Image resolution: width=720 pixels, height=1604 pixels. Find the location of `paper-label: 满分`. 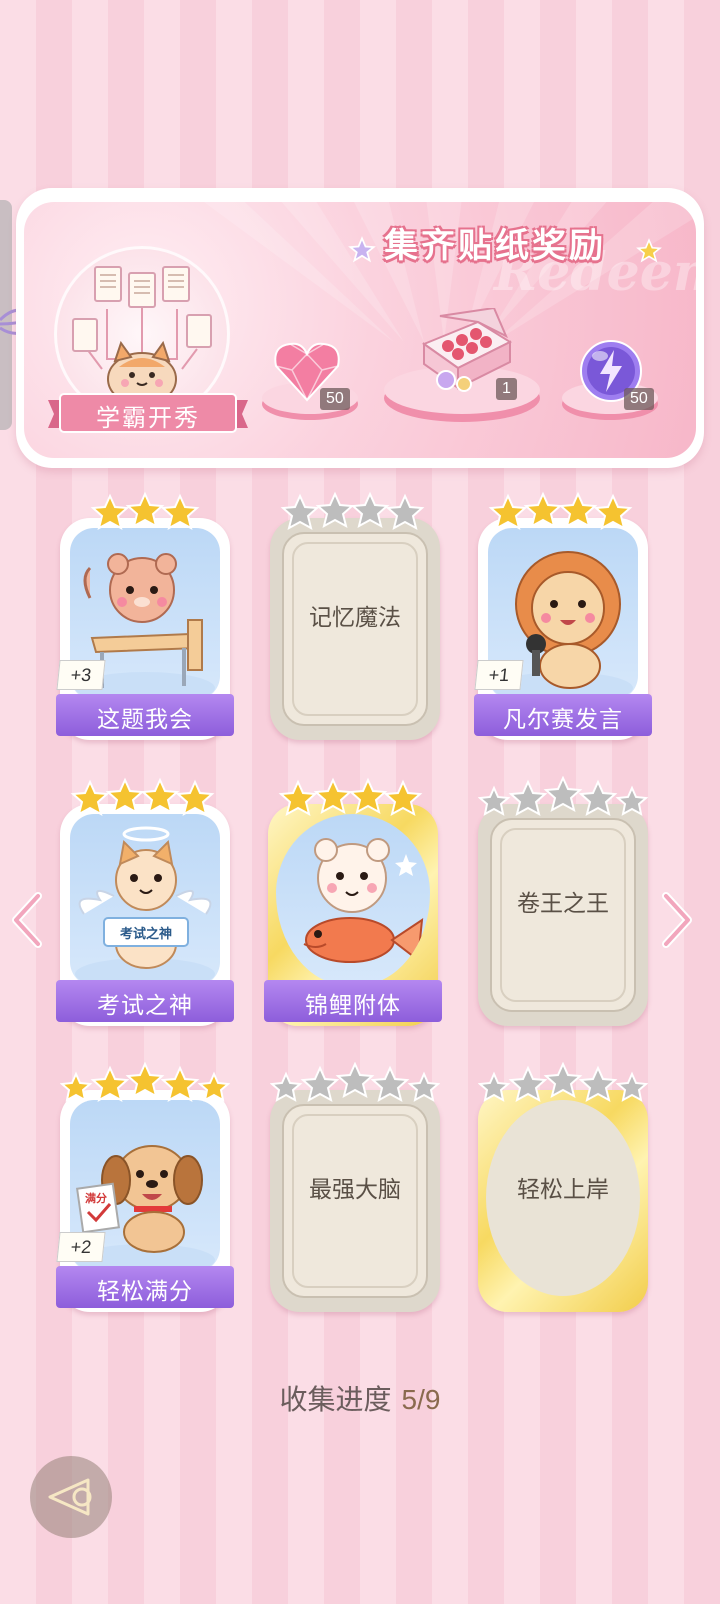

paper-label: 满分 is located at coordinates (96, 1198).